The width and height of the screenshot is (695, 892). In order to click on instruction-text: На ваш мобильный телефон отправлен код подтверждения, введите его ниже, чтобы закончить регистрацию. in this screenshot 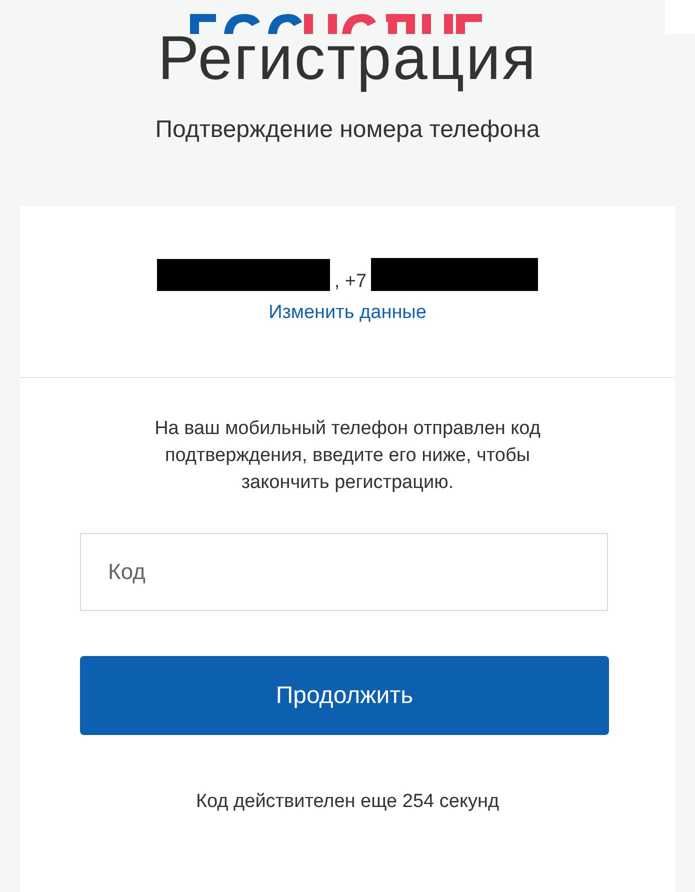, I will do `click(348, 456)`.